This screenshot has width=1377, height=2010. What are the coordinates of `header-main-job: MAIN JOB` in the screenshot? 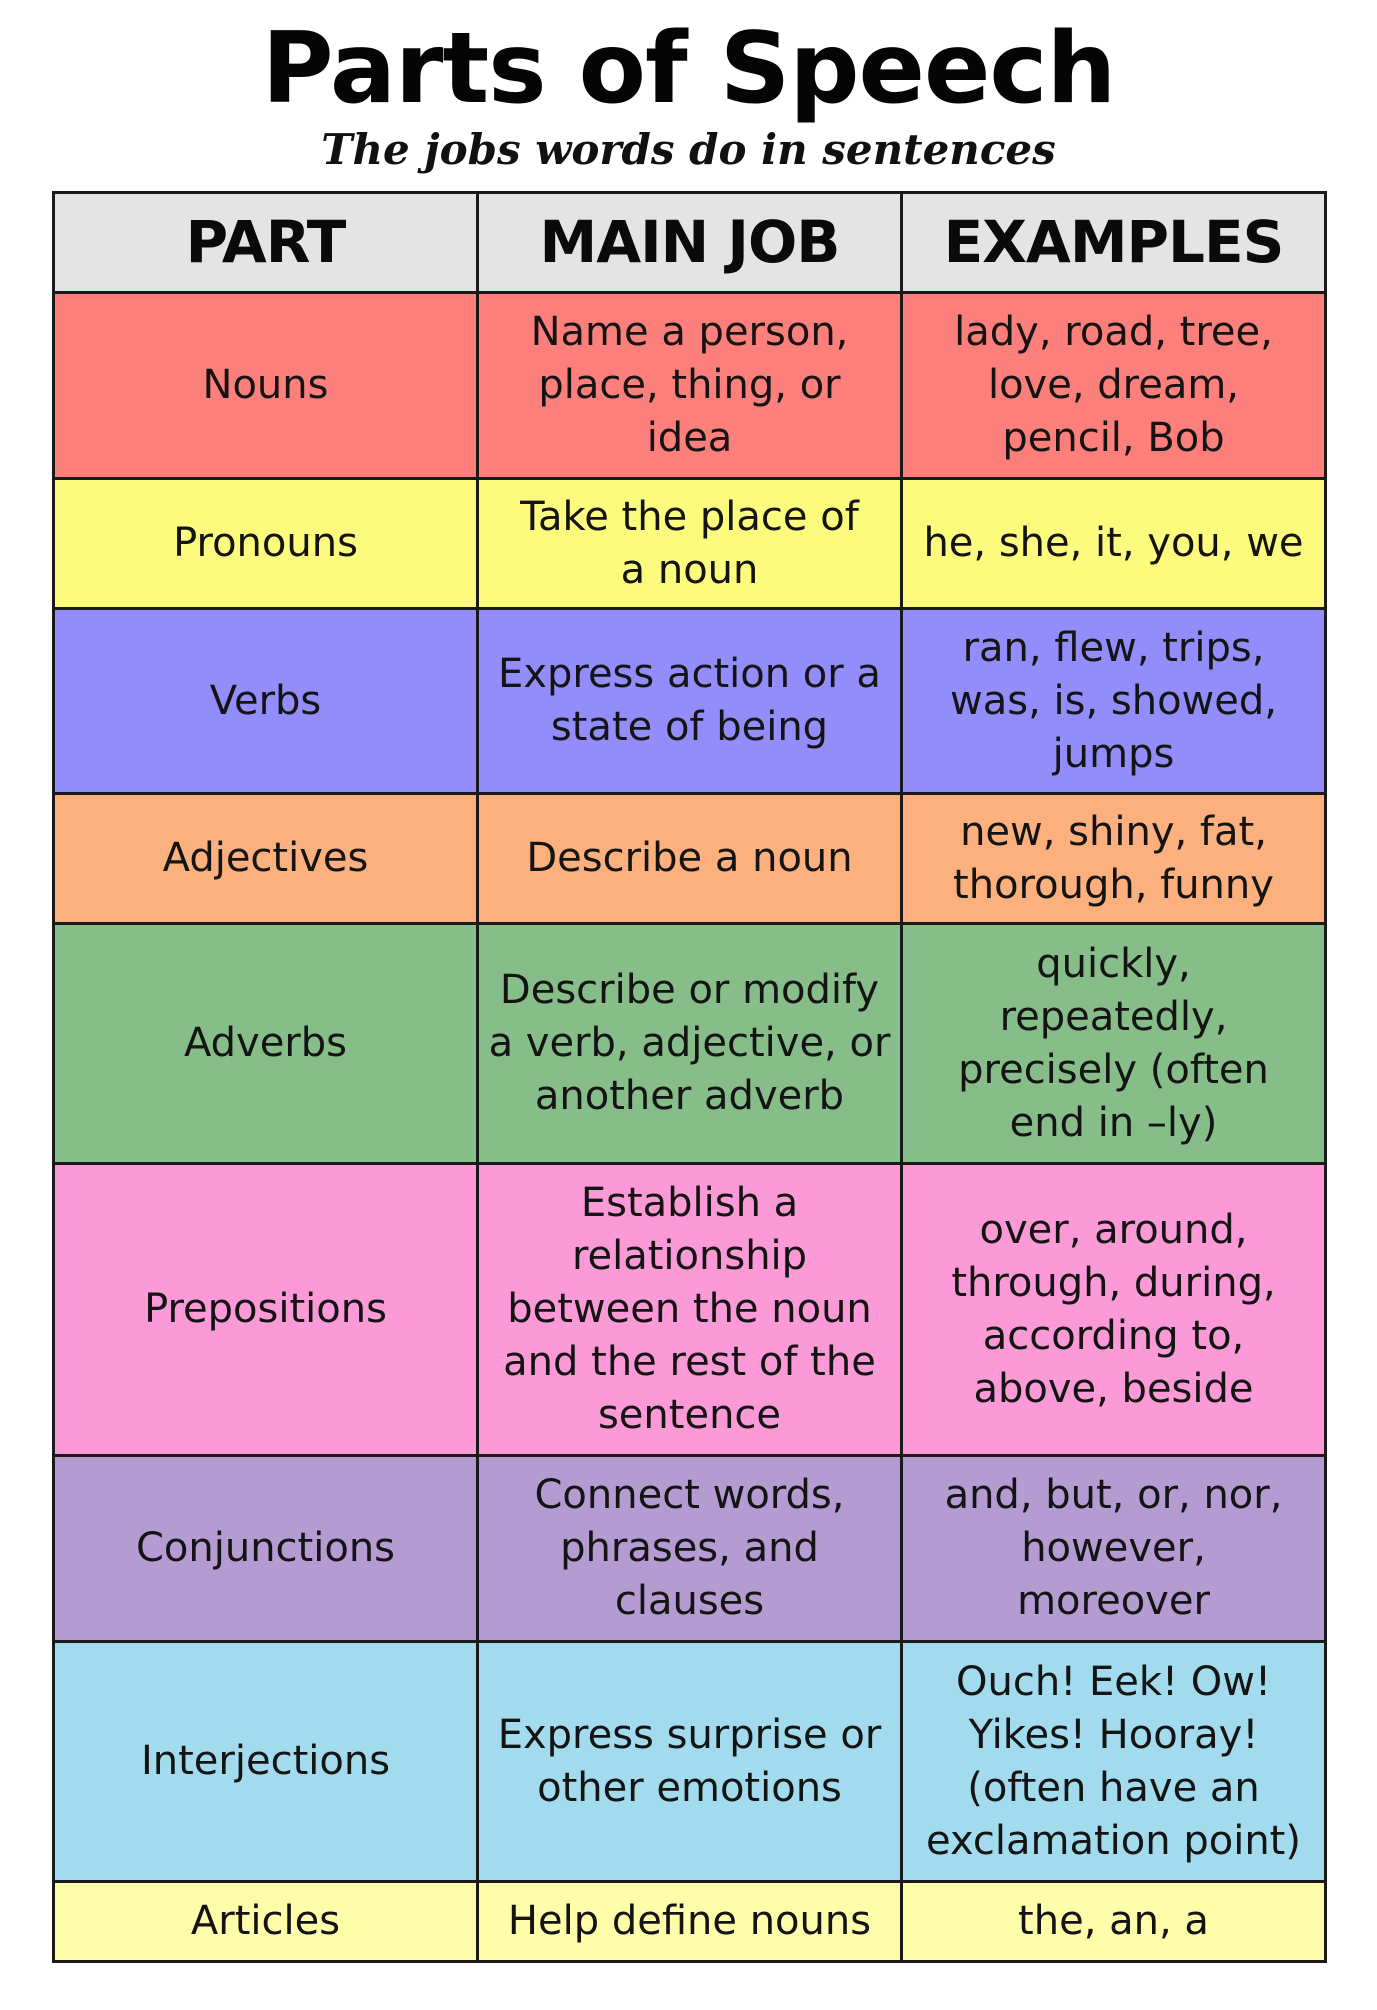 It's located at (689, 242).